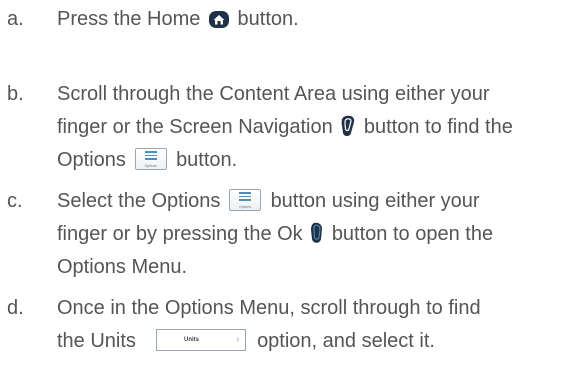 This screenshot has height=383, width=587. What do you see at coordinates (15, 308) in the screenshot?
I see `step-letter: d.` at bounding box center [15, 308].